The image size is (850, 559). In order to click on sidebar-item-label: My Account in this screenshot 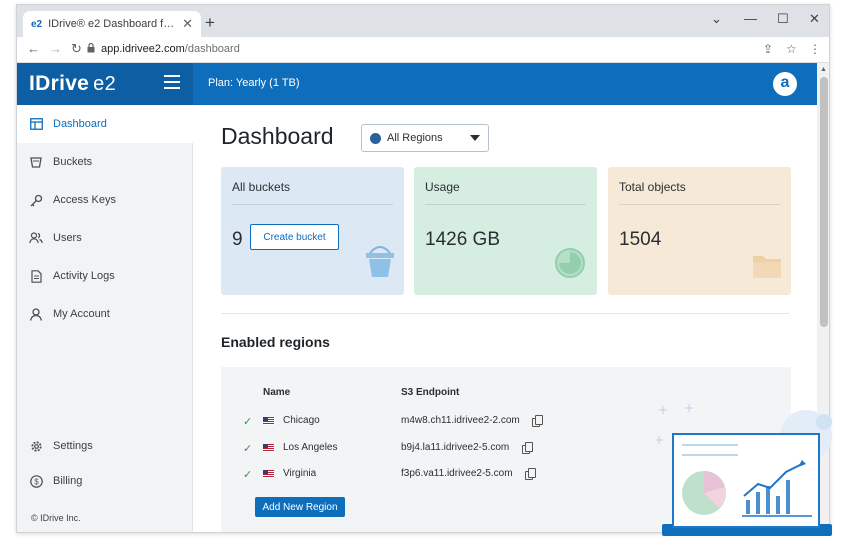, I will do `click(81, 314)`.